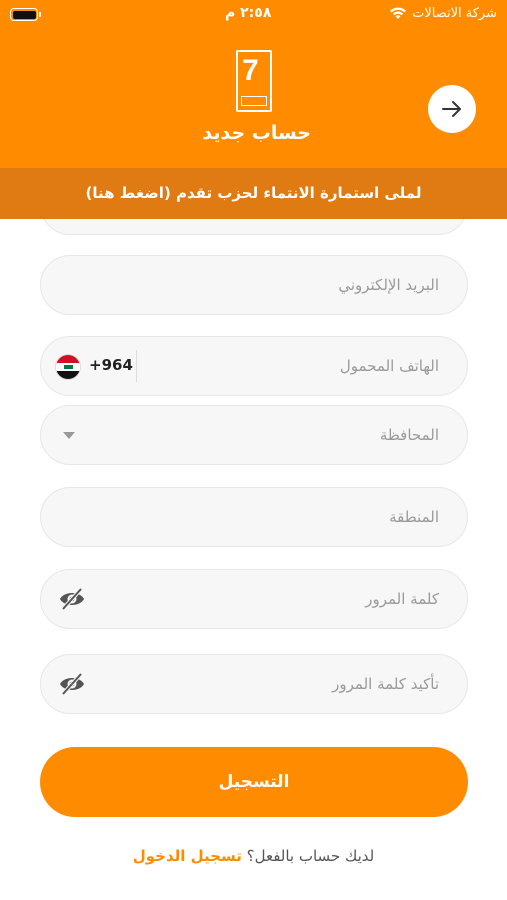 Image resolution: width=507 pixels, height=900 pixels. I want to click on name-field, so click(254, 227).